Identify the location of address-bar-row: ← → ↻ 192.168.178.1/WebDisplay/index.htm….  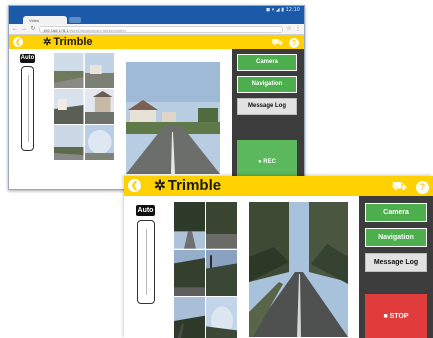
(156, 29).